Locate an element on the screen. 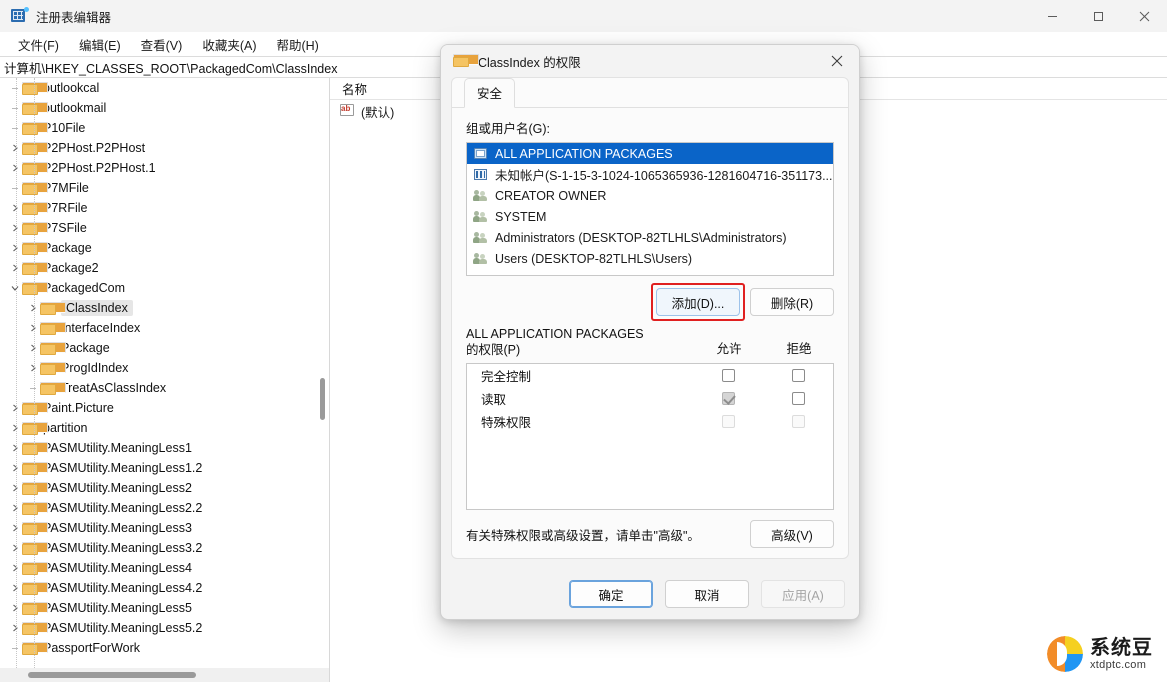  permission-deny-cell is located at coordinates (798, 398).